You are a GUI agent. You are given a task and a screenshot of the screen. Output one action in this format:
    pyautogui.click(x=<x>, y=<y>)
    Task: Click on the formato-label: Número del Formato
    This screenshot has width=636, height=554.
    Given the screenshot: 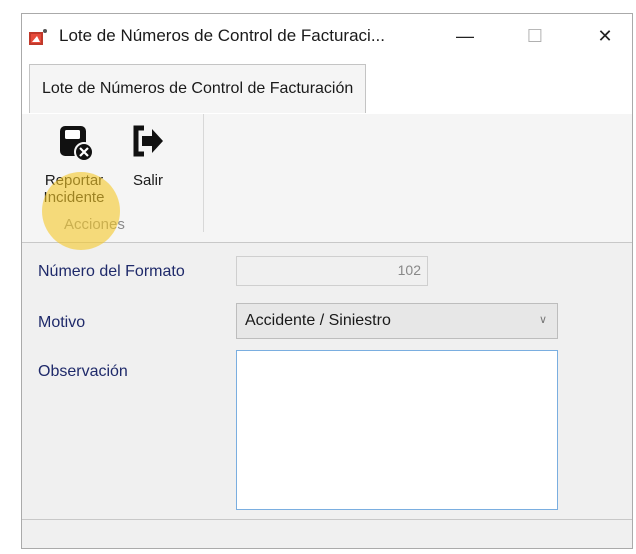 What is the action you would take?
    pyautogui.click(x=111, y=271)
    